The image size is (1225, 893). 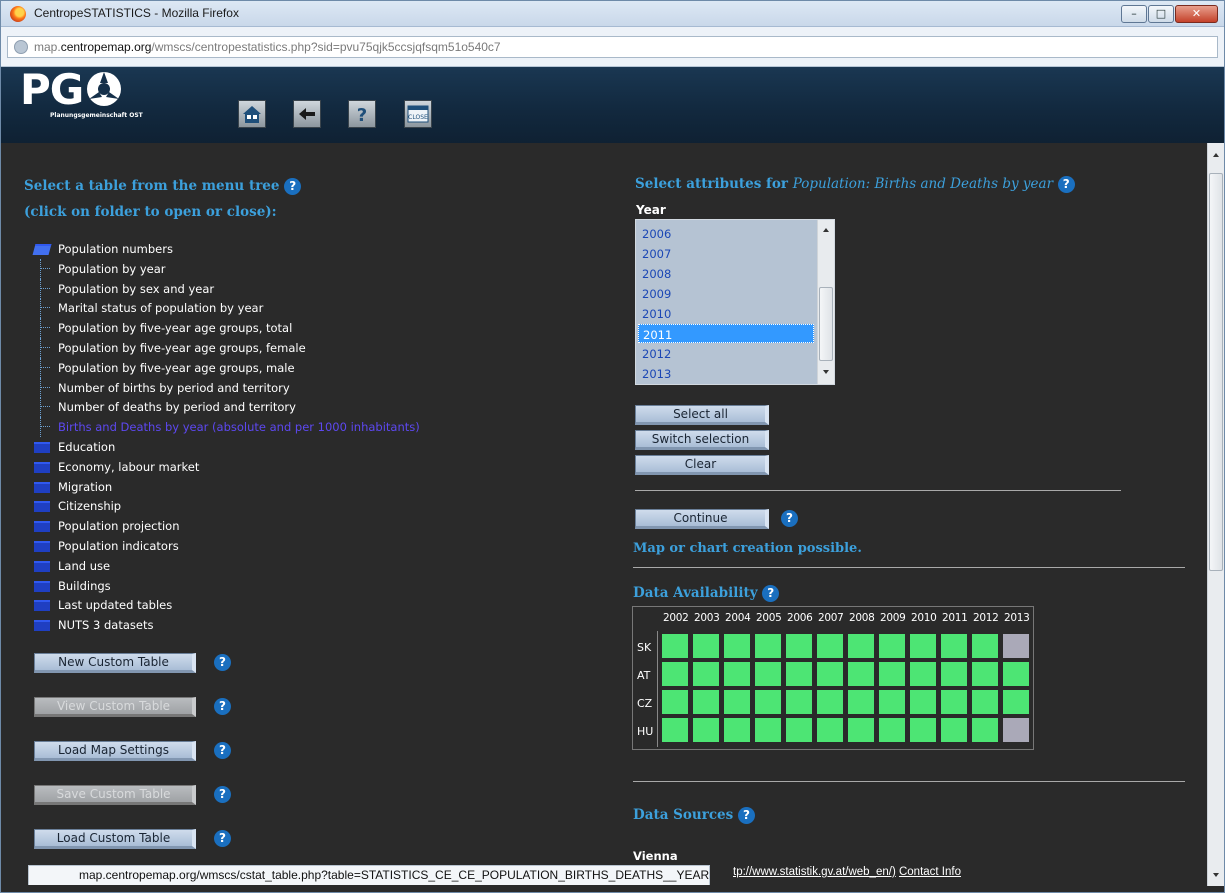 What do you see at coordinates (1134, 14) in the screenshot?
I see `minimize-button: –` at bounding box center [1134, 14].